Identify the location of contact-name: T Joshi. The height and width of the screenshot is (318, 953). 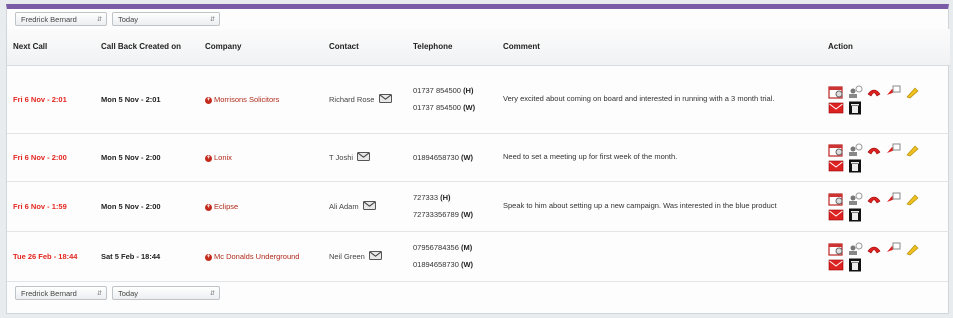
(341, 157).